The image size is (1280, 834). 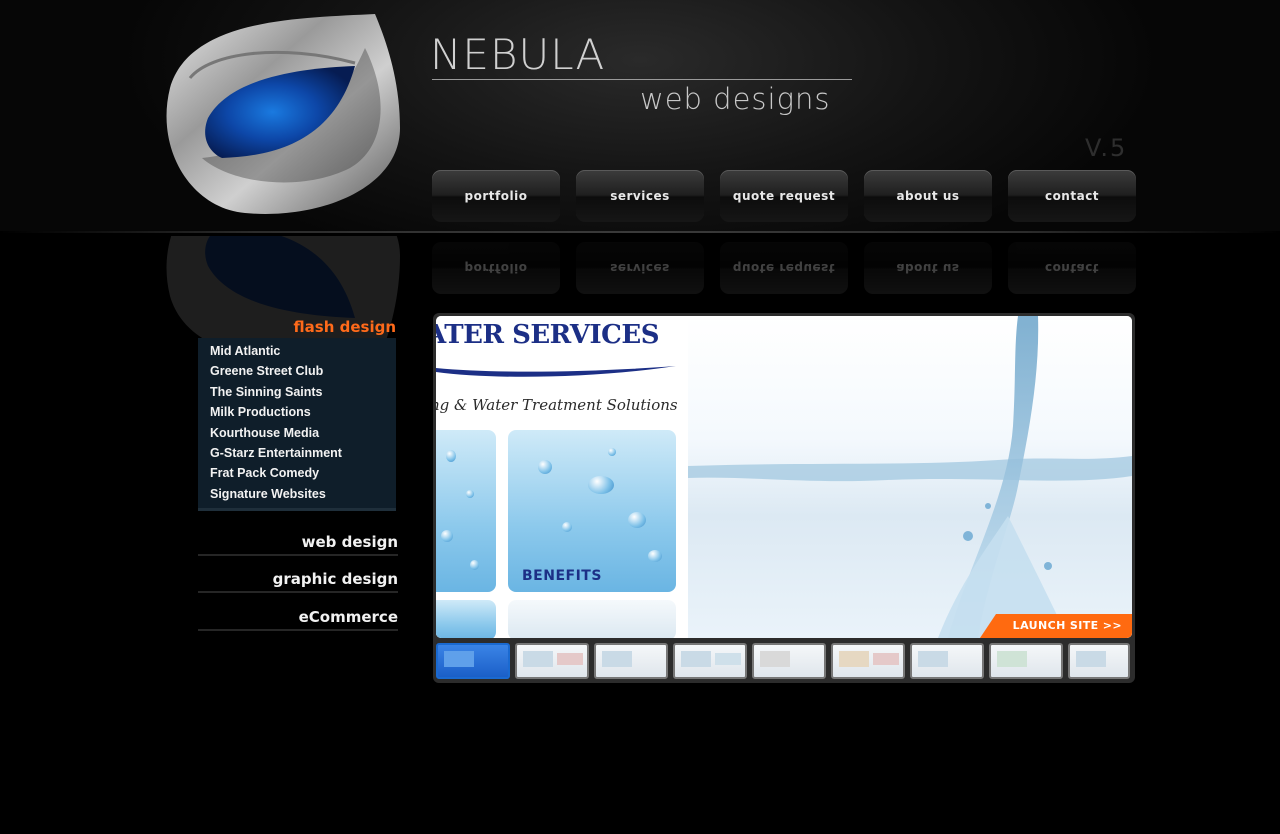 I want to click on nav-reflection-quote-request: quote request, so click(x=784, y=268).